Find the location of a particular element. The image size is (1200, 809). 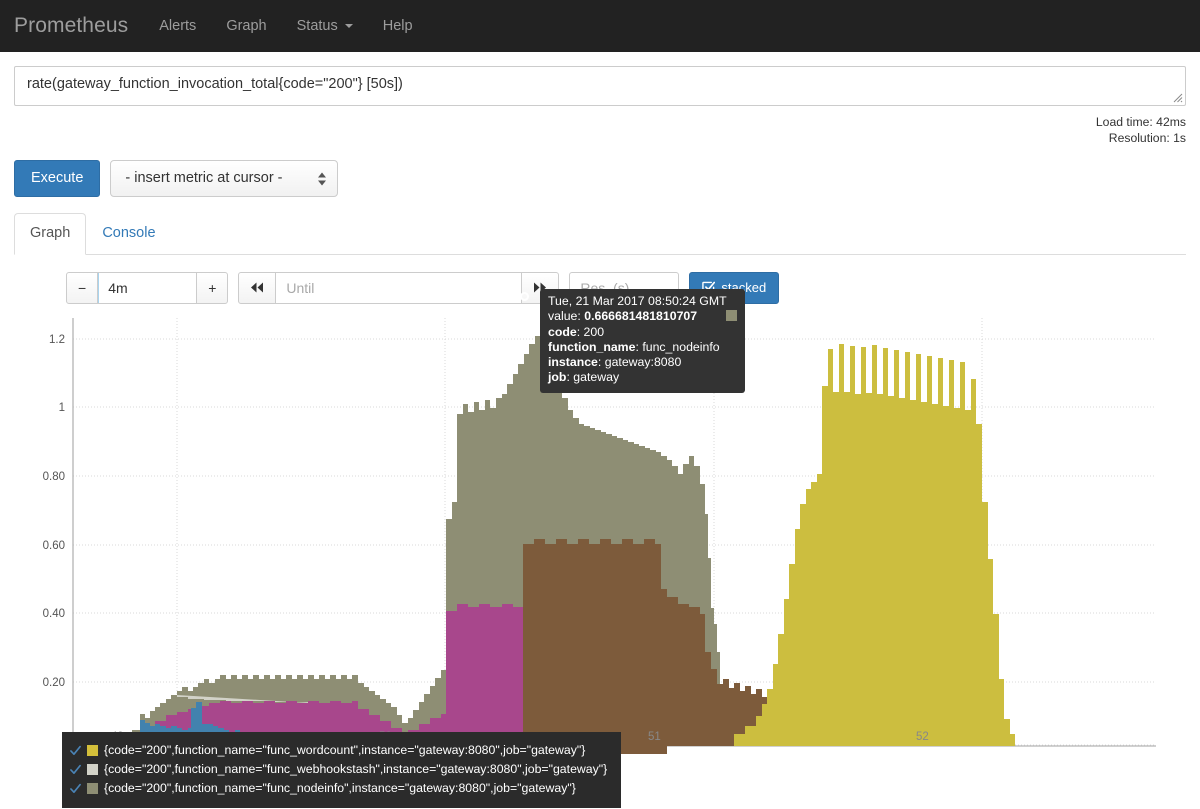

query-area is located at coordinates (600, 79).